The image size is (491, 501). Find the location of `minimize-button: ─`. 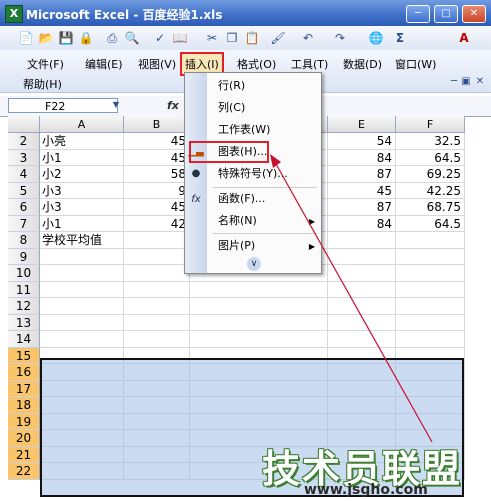

minimize-button: ─ is located at coordinates (418, 14).